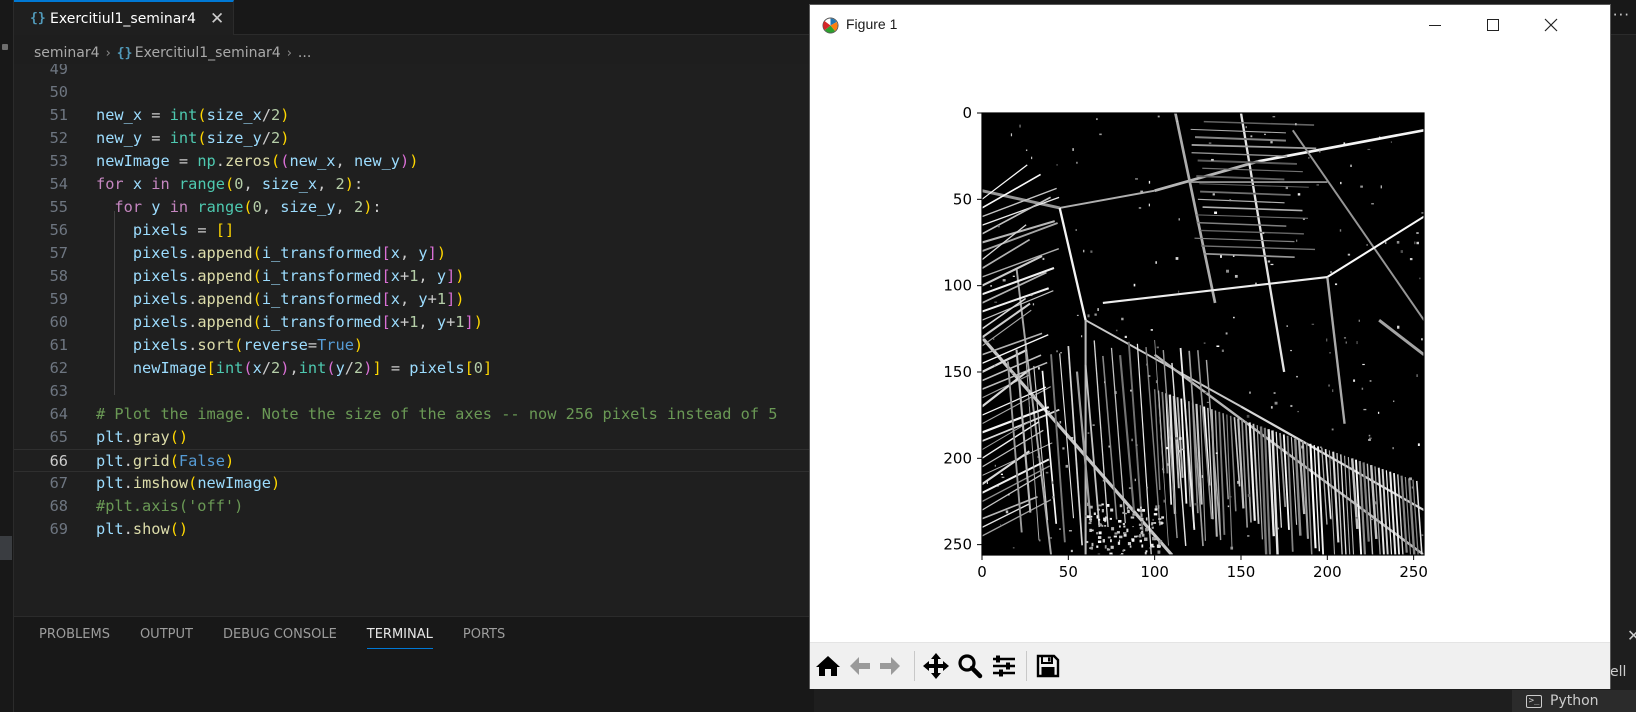 The height and width of the screenshot is (712, 1636). I want to click on code-token: new_x, so click(119, 115).